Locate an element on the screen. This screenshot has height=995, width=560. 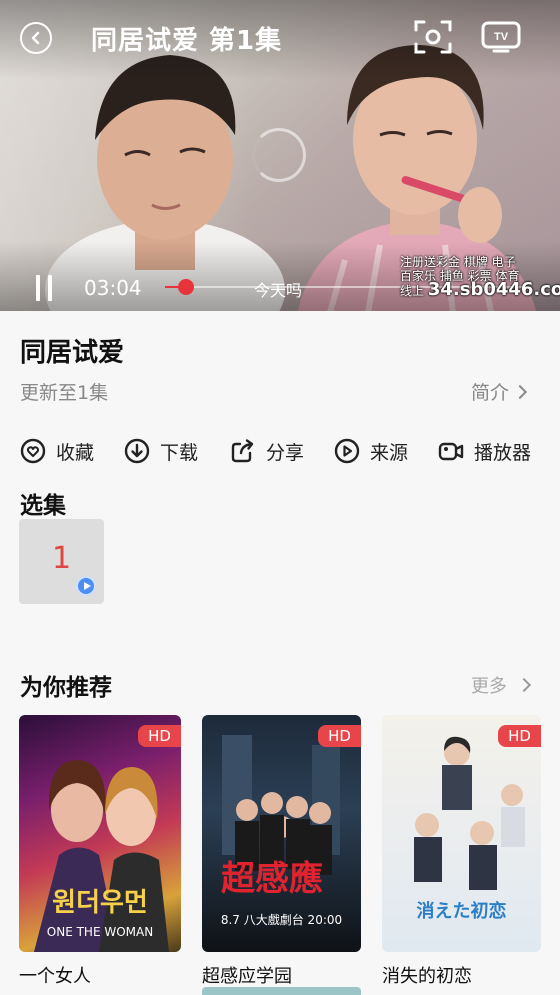
favorite-label: 收藏 is located at coordinates (75, 452).